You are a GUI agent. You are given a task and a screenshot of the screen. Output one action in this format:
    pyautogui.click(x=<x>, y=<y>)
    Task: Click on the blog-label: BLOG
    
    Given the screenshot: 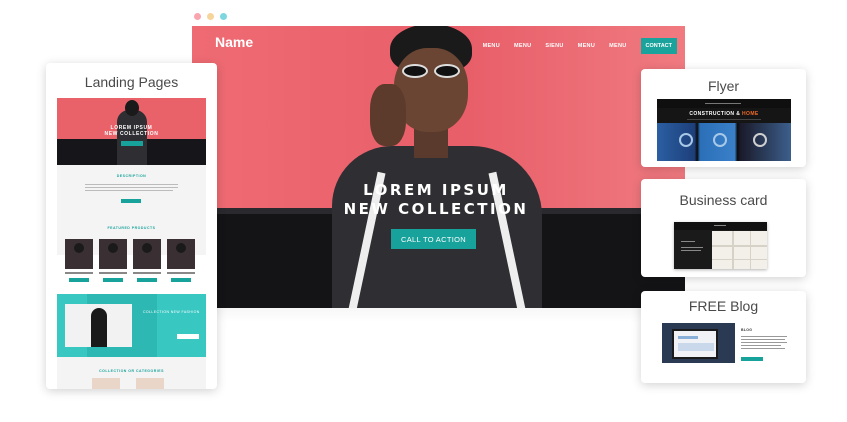 What is the action you would take?
    pyautogui.click(x=747, y=330)
    